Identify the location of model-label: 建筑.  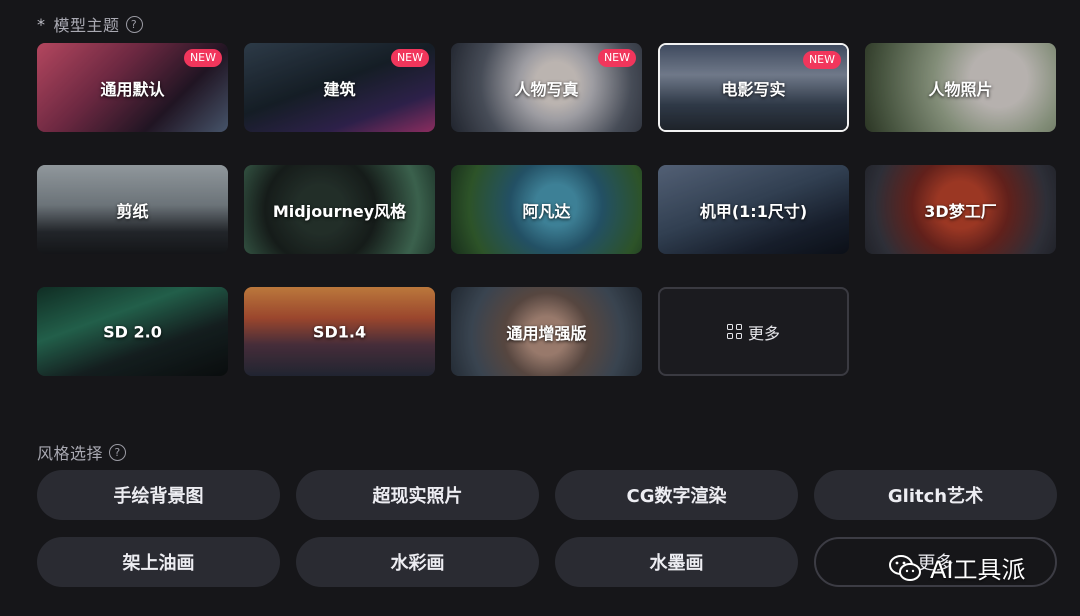
(339, 89).